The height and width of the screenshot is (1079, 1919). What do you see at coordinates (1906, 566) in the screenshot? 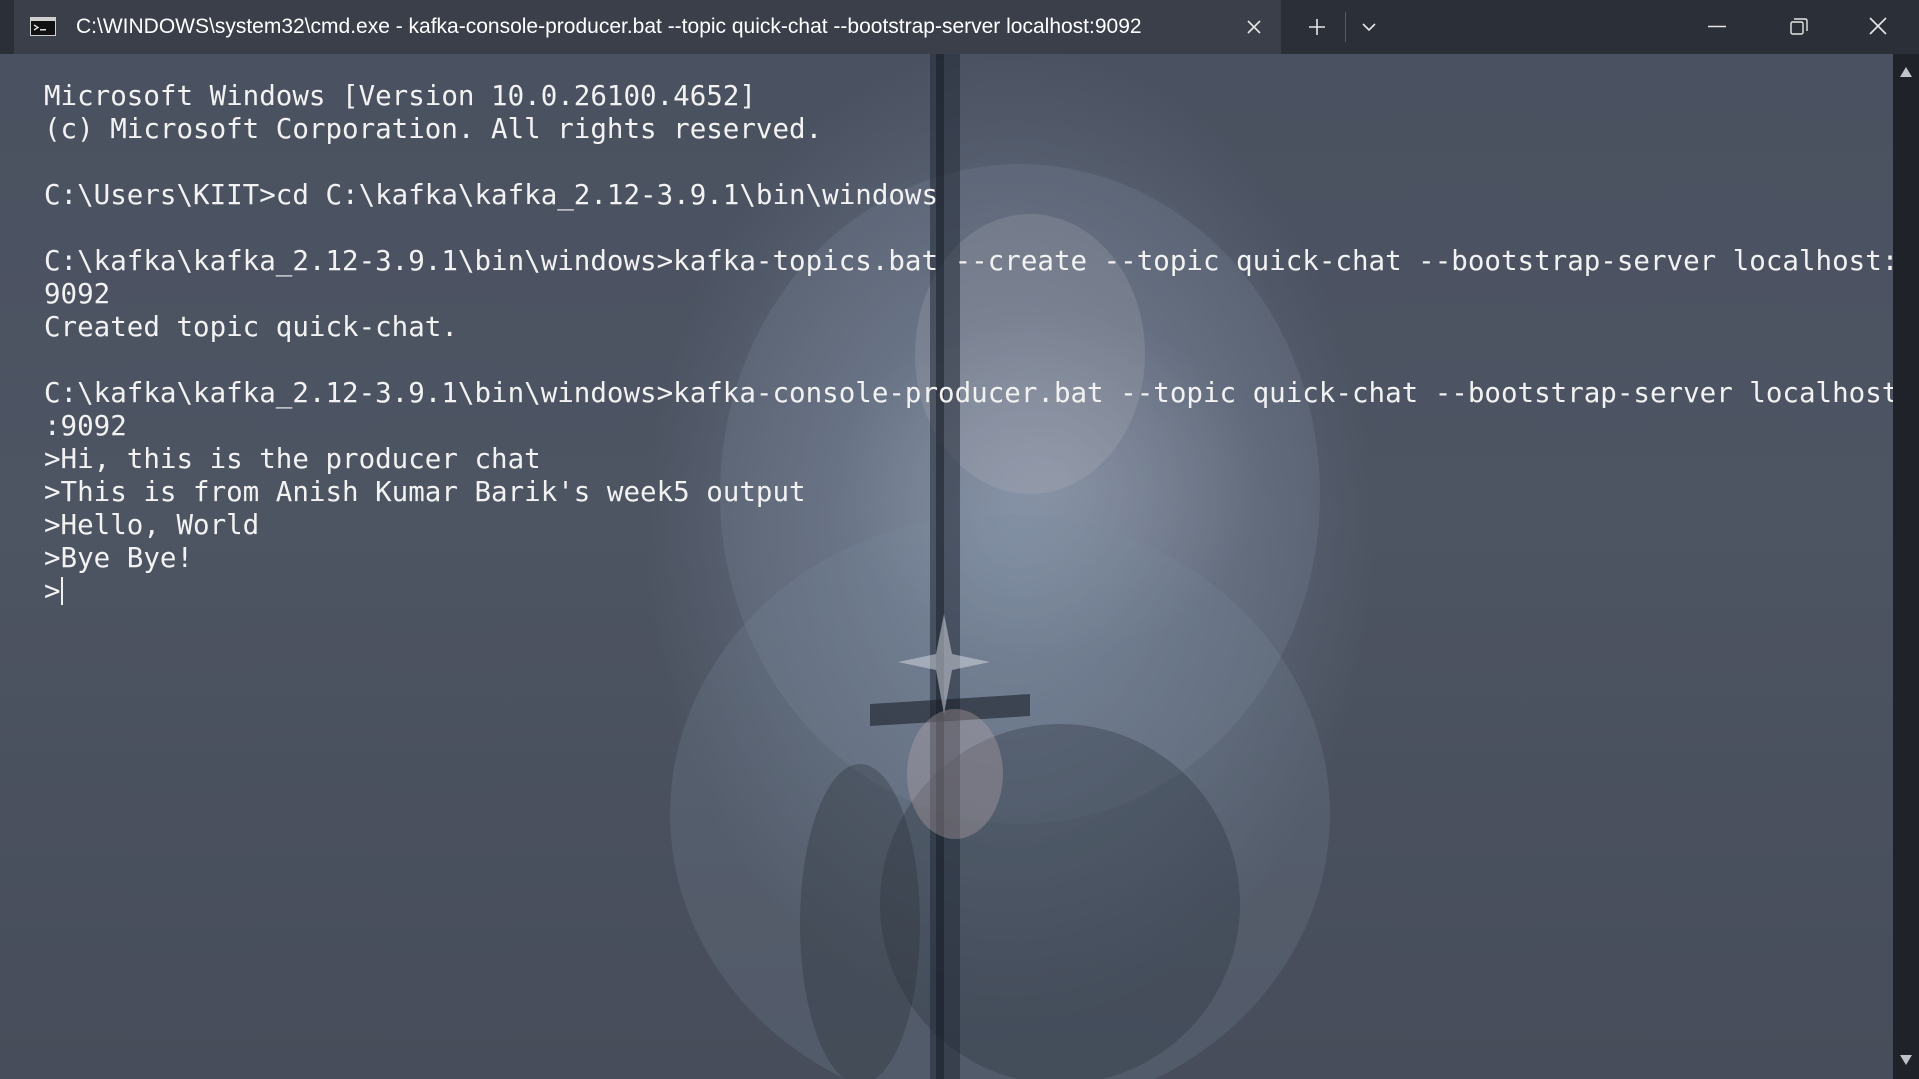
I see `vertical-scrollbar` at bounding box center [1906, 566].